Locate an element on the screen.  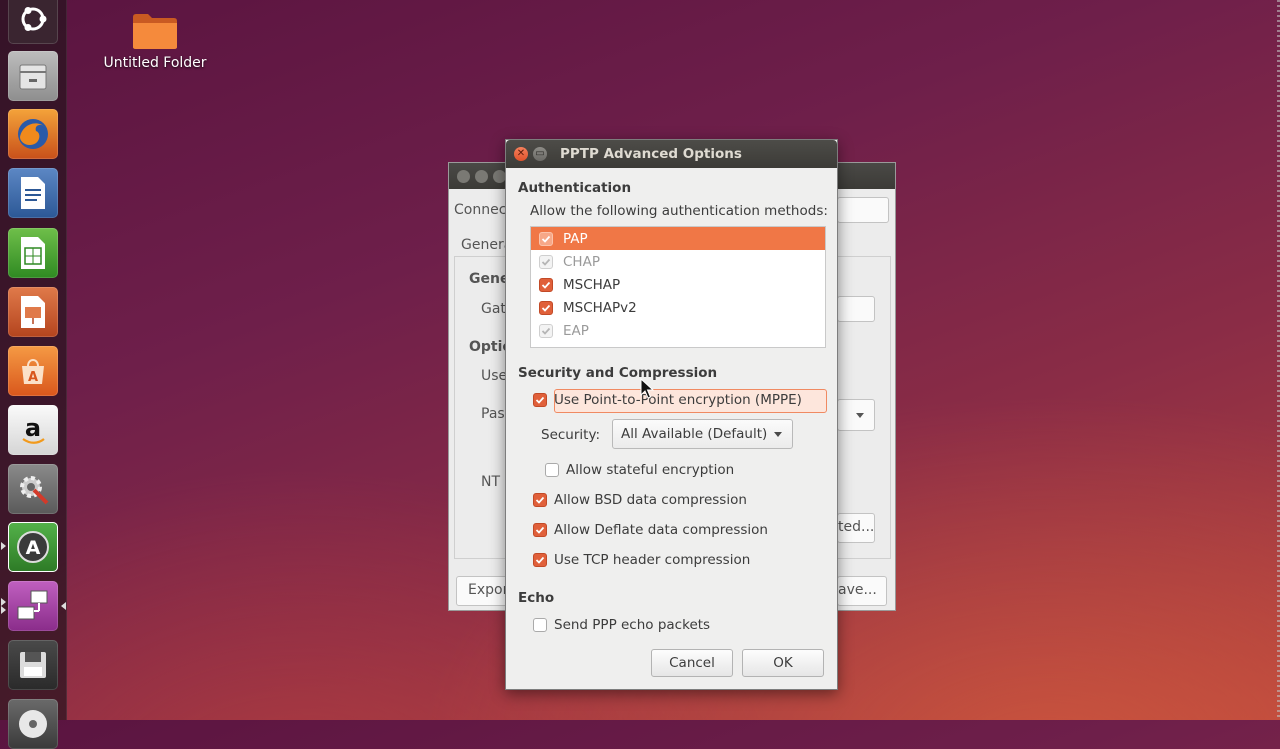
security-select: All Available (Default) is located at coordinates (702, 434).